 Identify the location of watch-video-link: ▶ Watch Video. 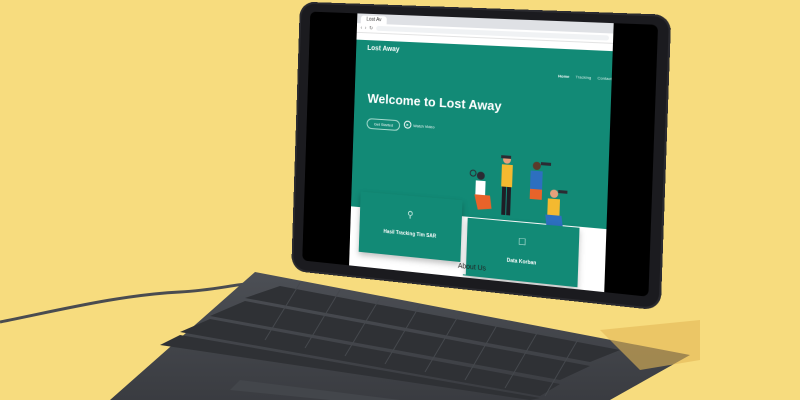
(419, 125).